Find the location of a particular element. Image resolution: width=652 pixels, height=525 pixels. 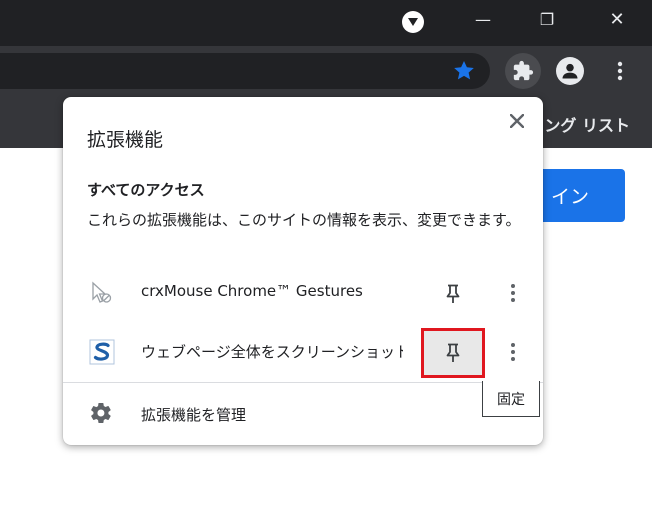

profile-button is located at coordinates (570, 71).